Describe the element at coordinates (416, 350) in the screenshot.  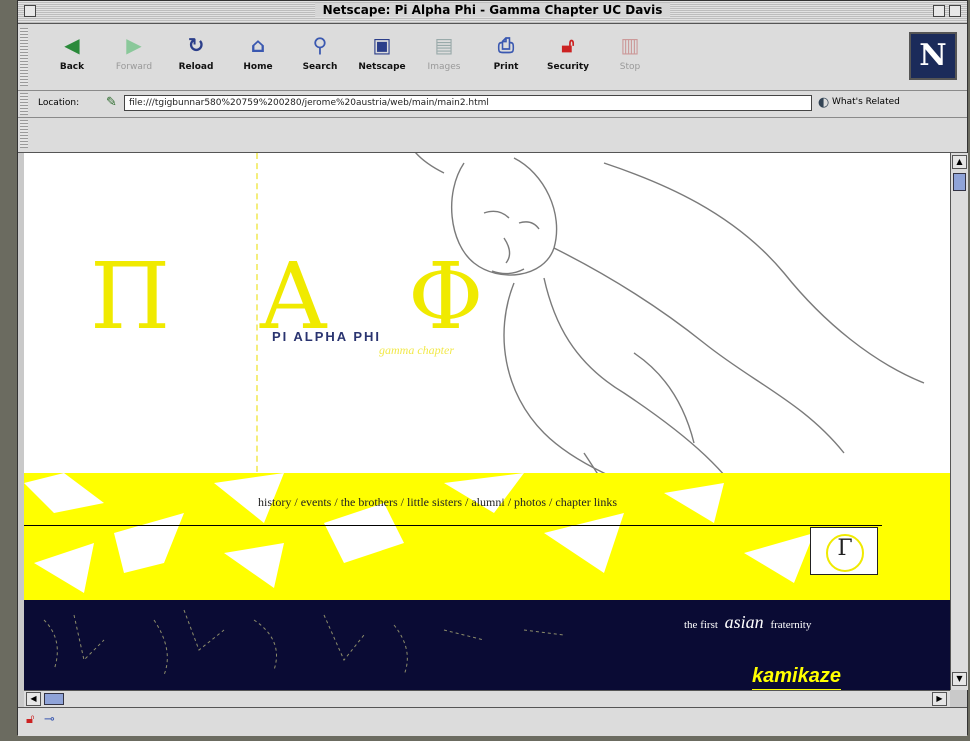
I see `chapter-name: gamma chapter` at that location.